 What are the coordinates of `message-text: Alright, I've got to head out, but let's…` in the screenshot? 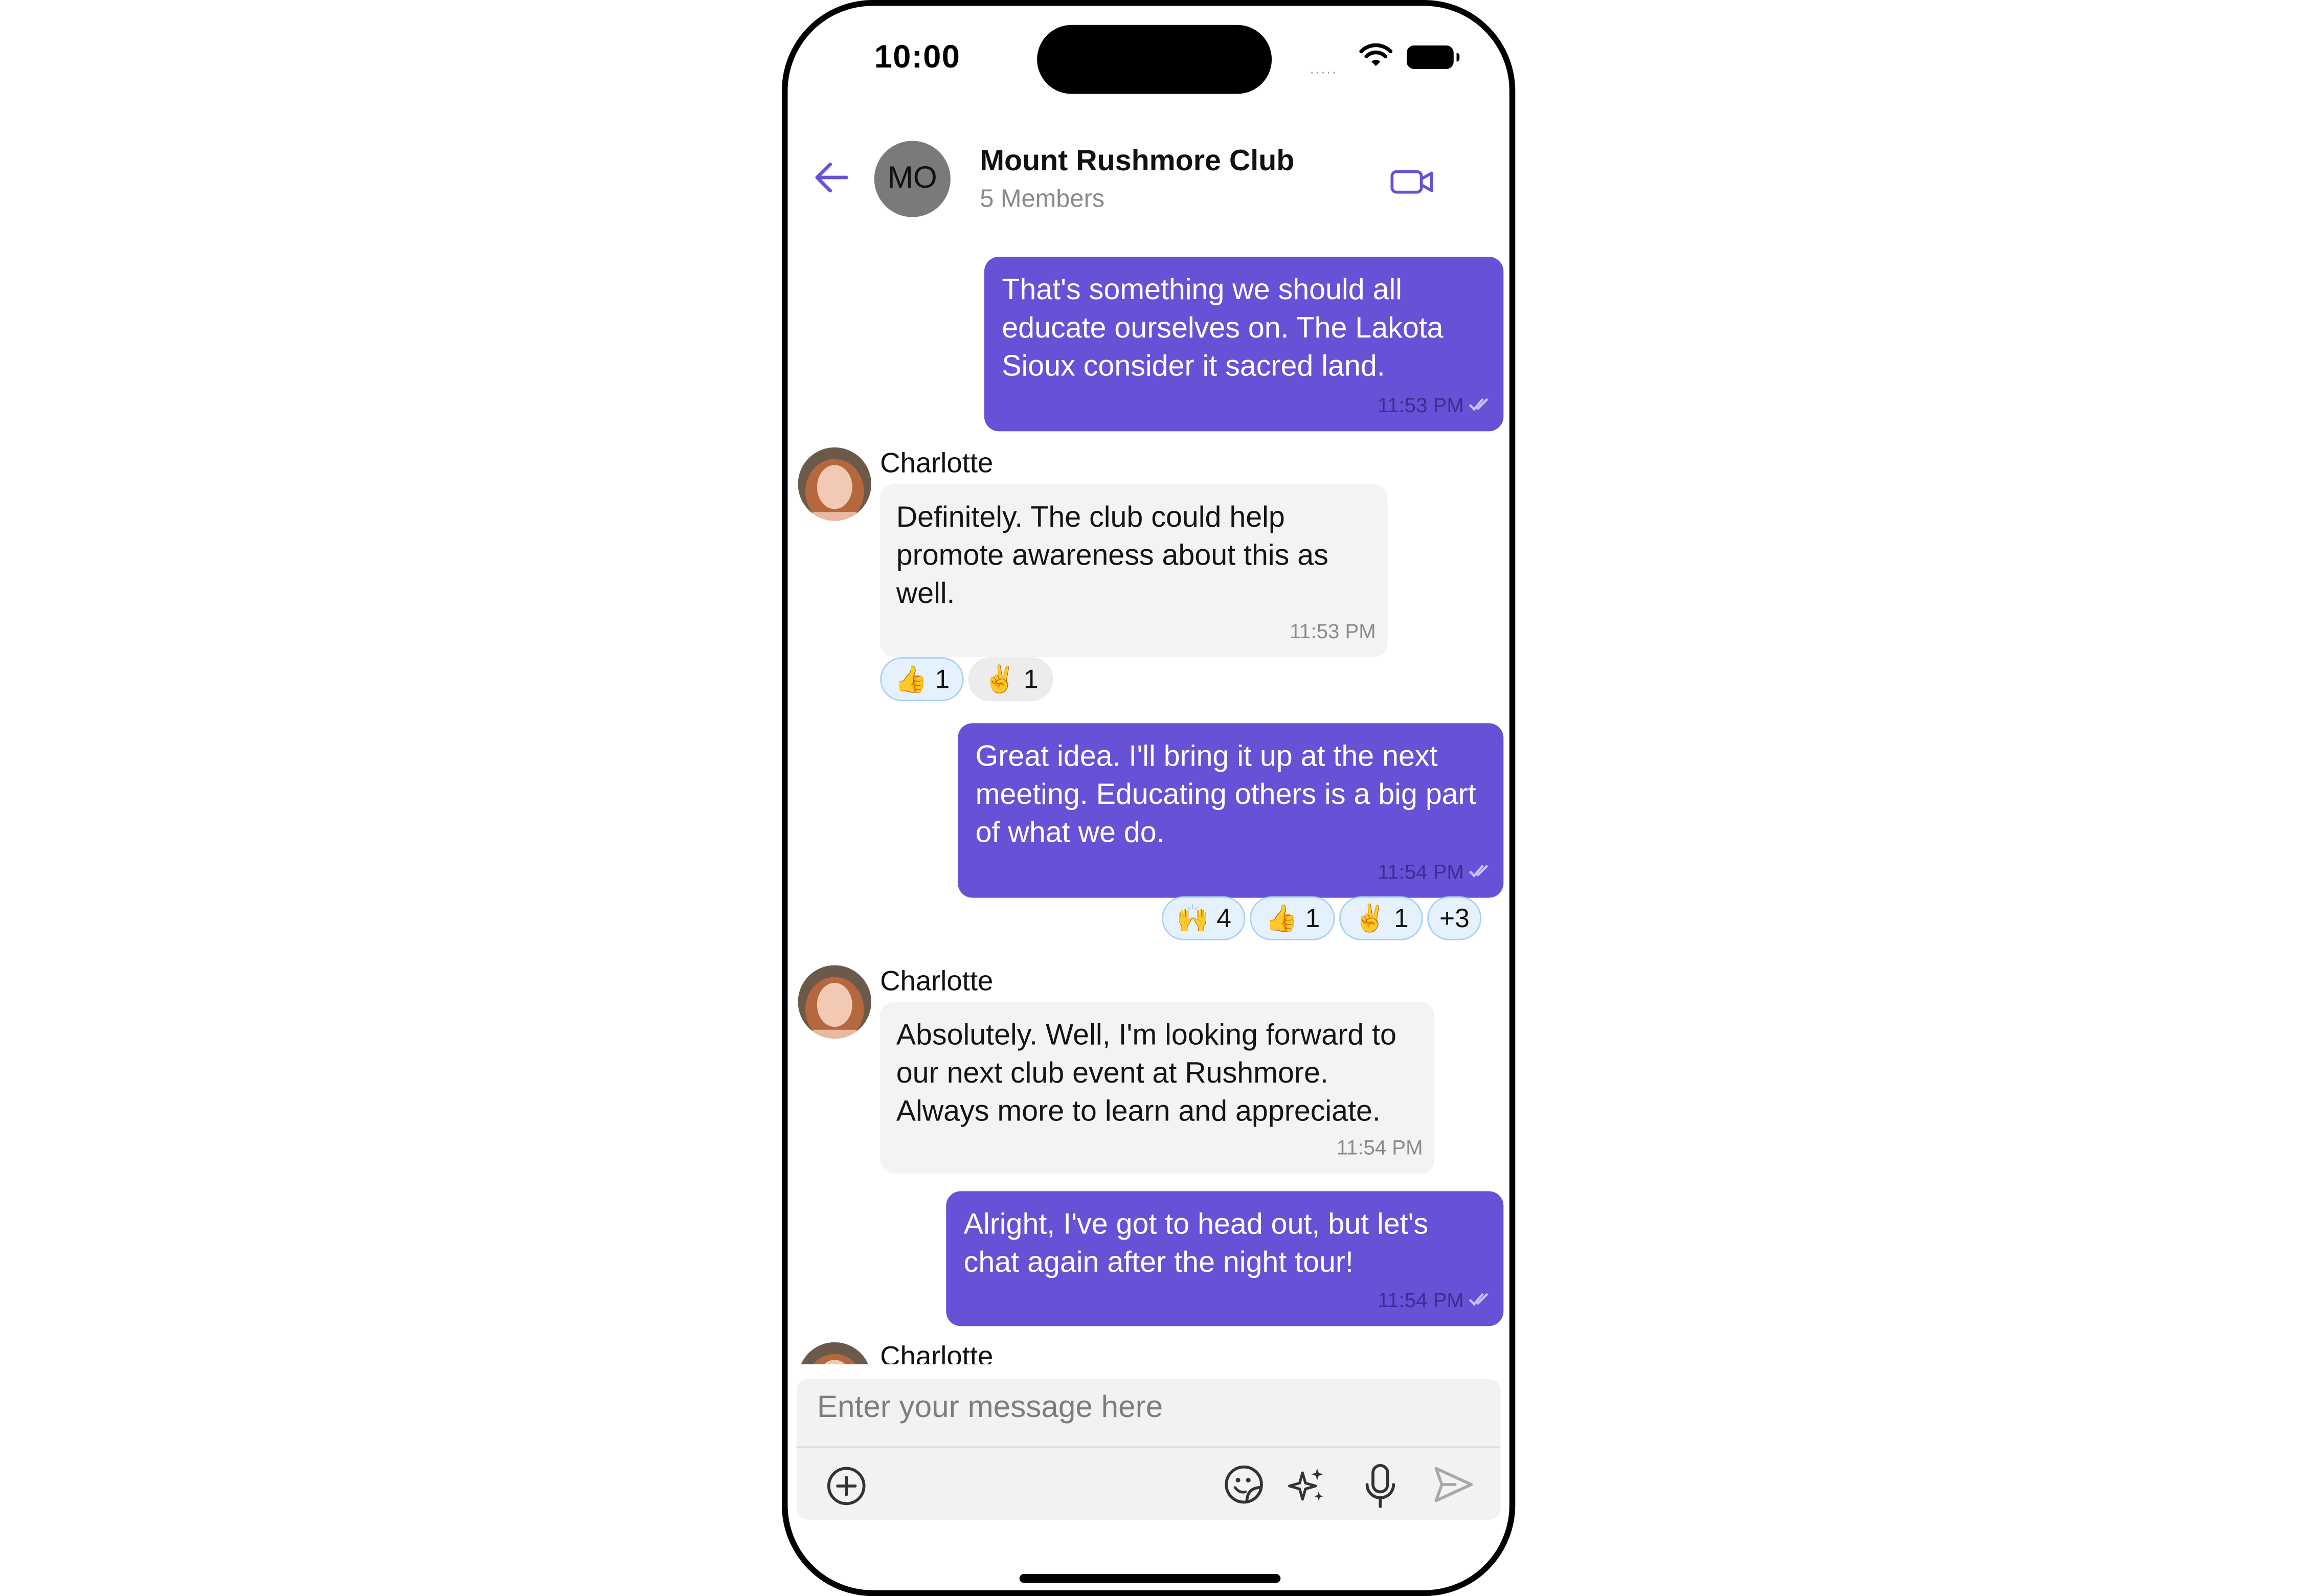 It's located at (1196, 1244).